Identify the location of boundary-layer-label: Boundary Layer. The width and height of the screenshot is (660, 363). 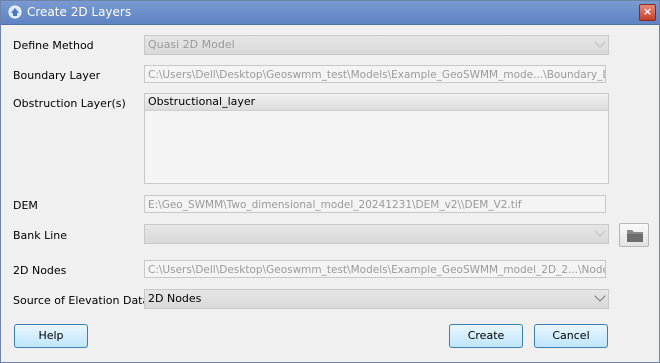
(57, 75).